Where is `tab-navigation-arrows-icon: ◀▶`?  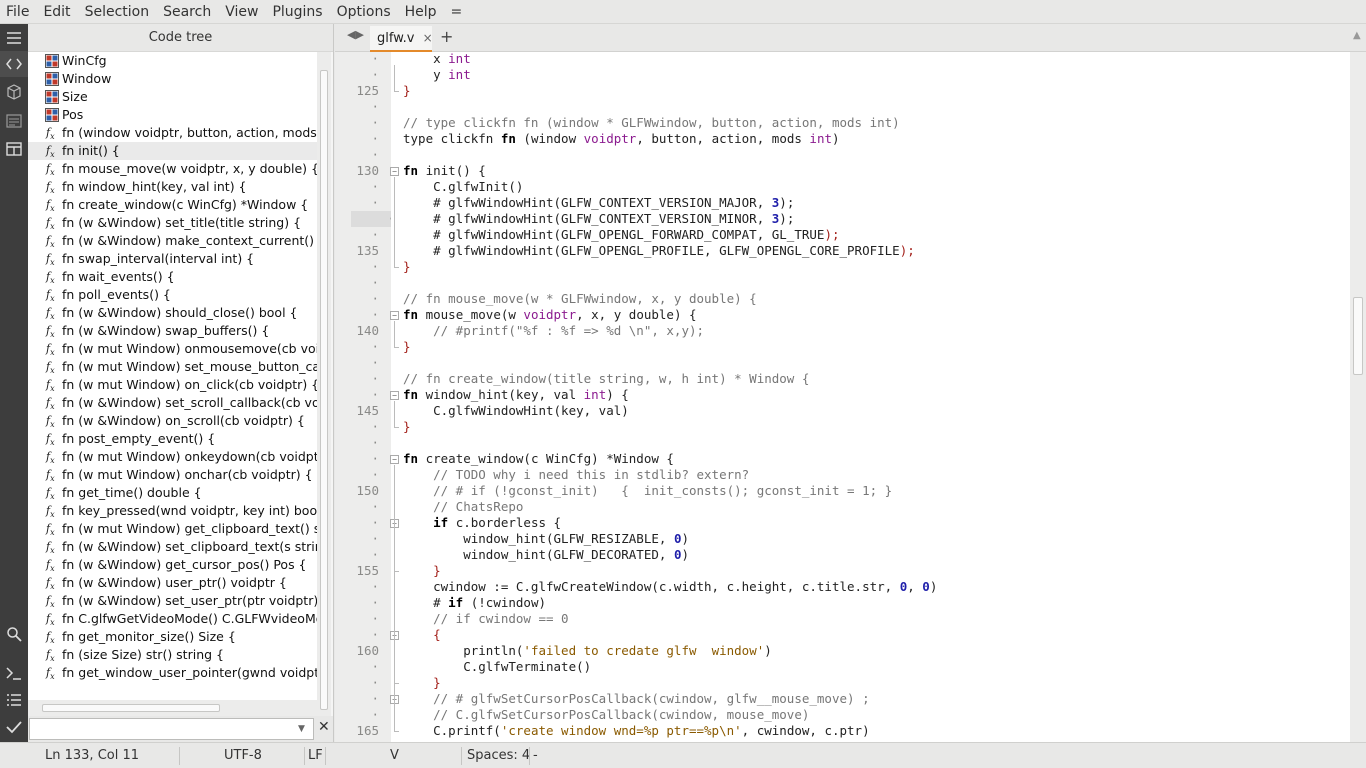
tab-navigation-arrows-icon: ◀▶ is located at coordinates (355, 34).